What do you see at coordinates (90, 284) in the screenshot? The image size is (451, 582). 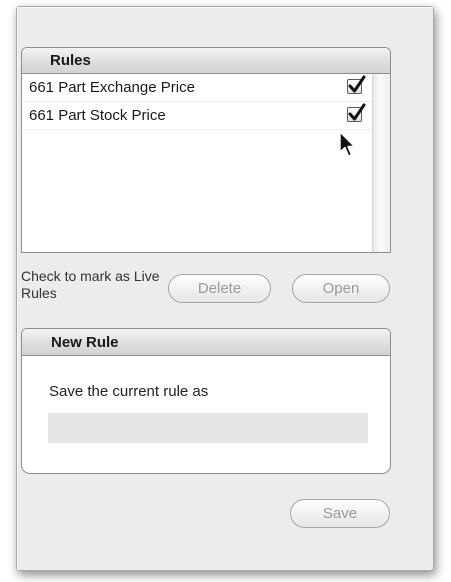 I see `live-rules-hint: Check to mark as Live Rules` at bounding box center [90, 284].